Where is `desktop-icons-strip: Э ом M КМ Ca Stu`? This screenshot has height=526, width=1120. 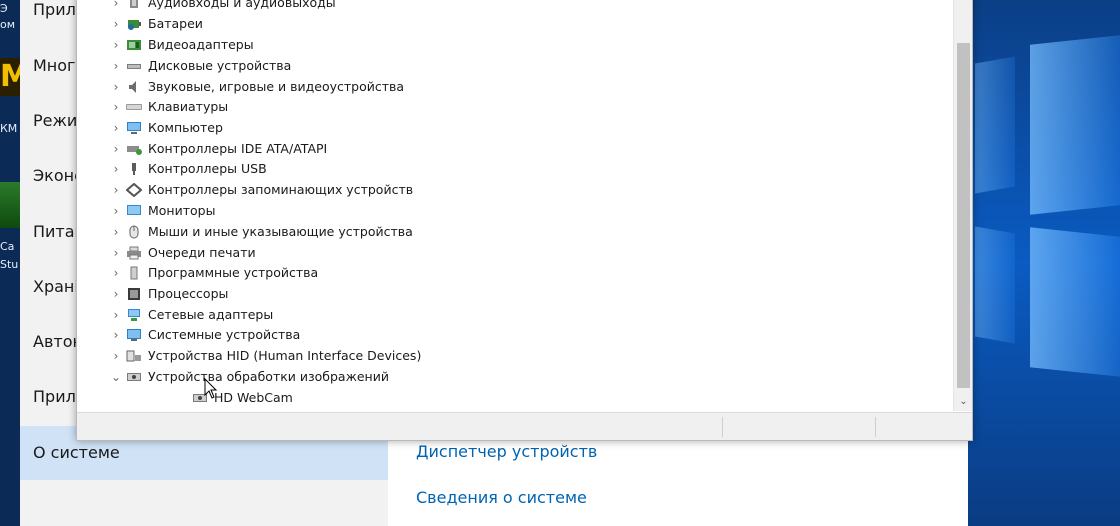
desktop-icons-strip: Э ом M КМ Ca Stu is located at coordinates (10, 263).